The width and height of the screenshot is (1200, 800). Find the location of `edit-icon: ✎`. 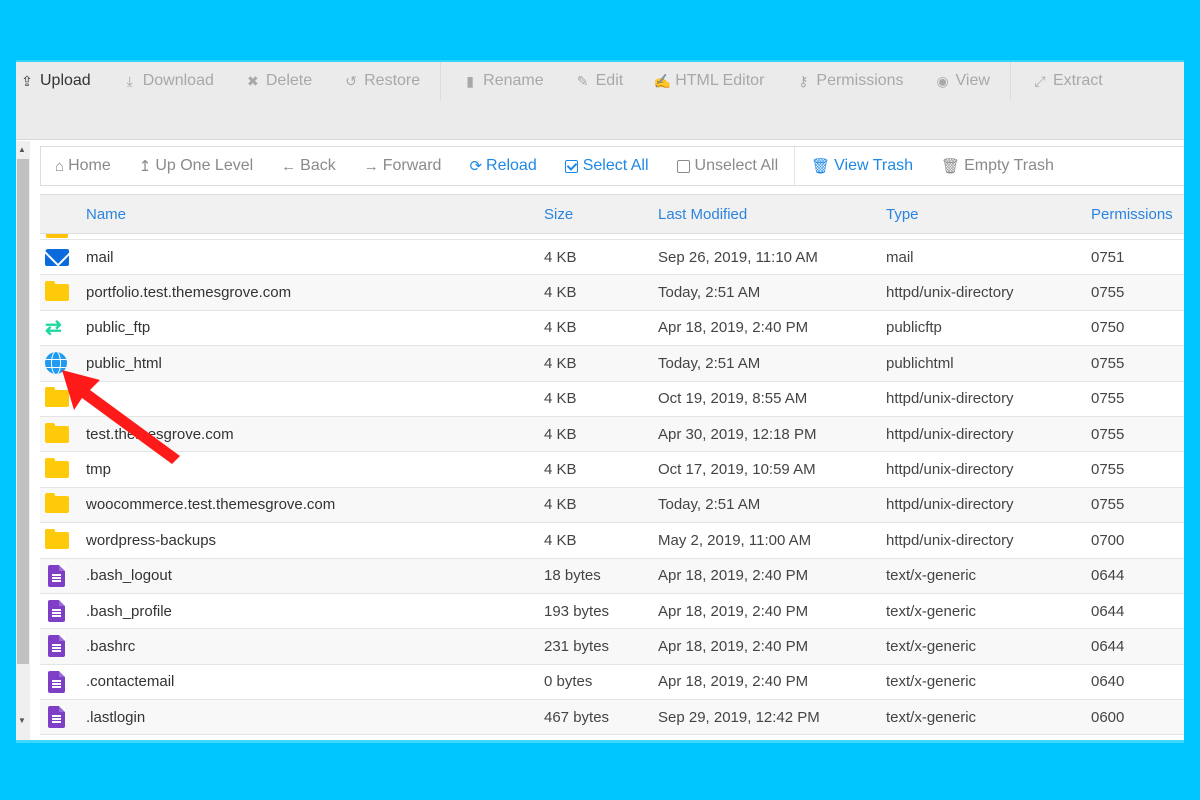

edit-icon: ✎ is located at coordinates (582, 80).